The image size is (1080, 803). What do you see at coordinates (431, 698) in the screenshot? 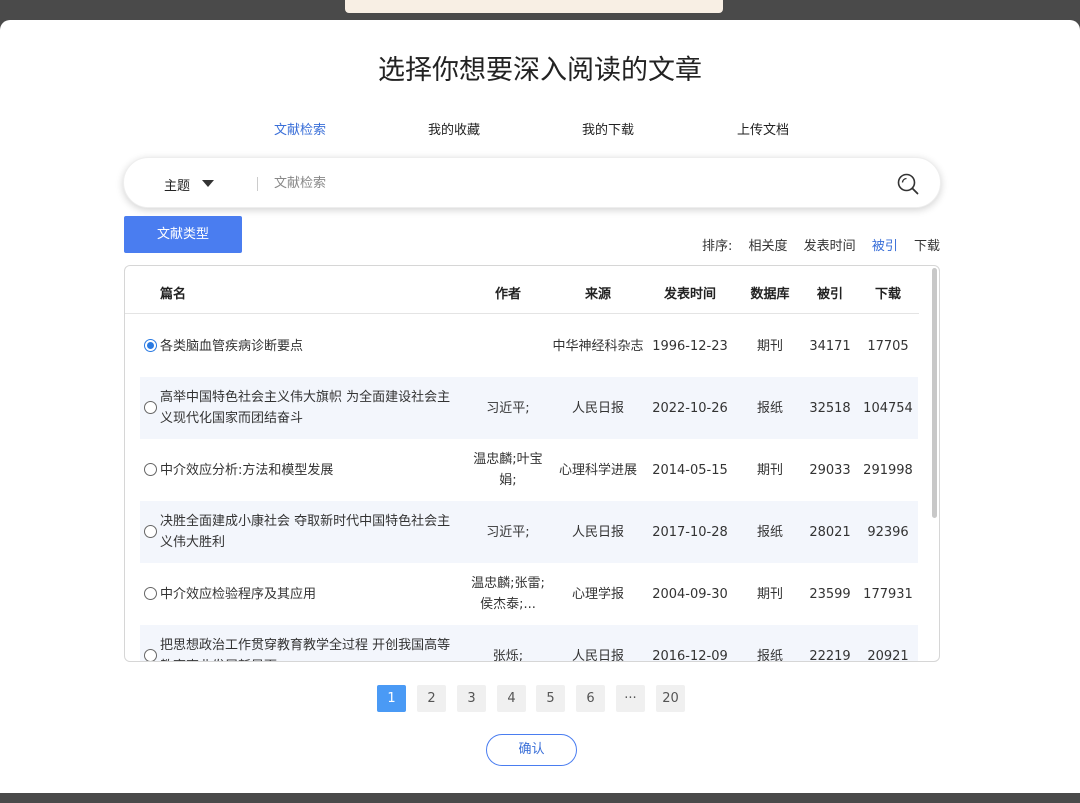
I see `page-button: 2` at bounding box center [431, 698].